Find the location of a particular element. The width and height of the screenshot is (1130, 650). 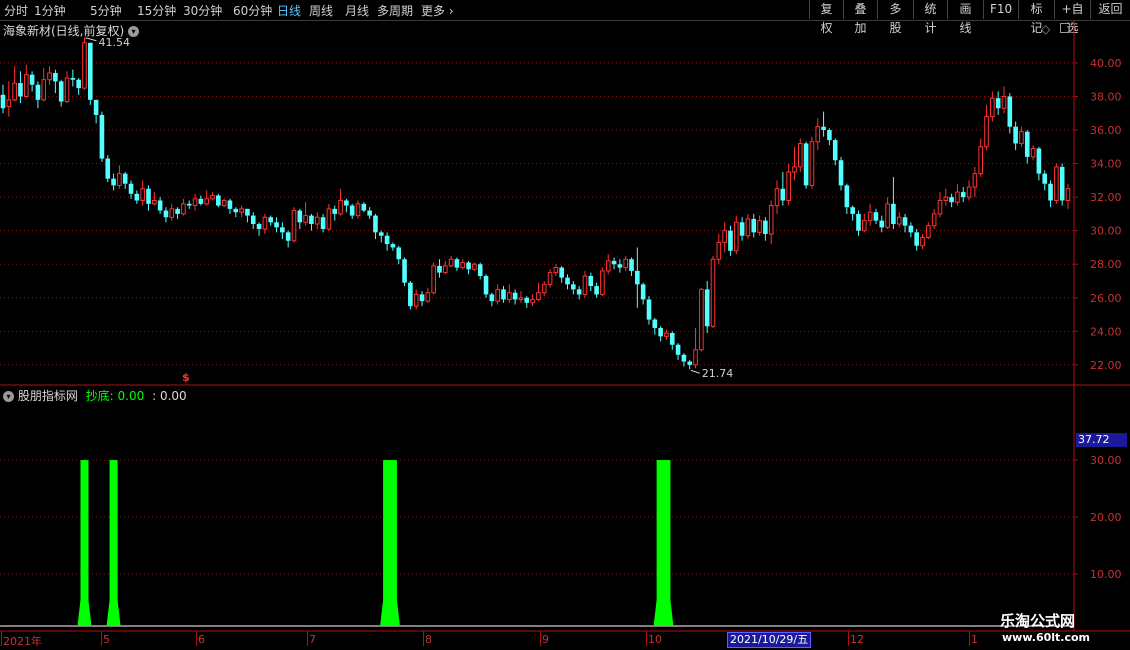

x-tick-label: 8 is located at coordinates (428, 639).